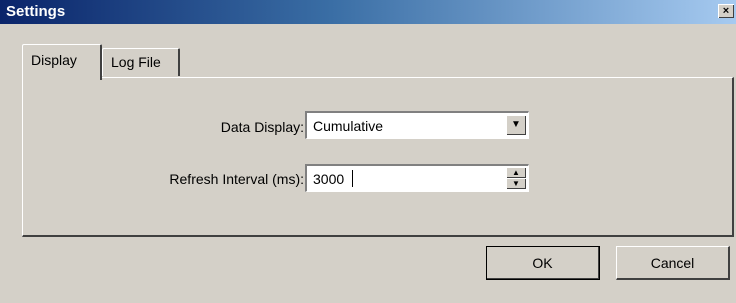 The height and width of the screenshot is (303, 736). What do you see at coordinates (352, 178) in the screenshot?
I see `text-caret` at bounding box center [352, 178].